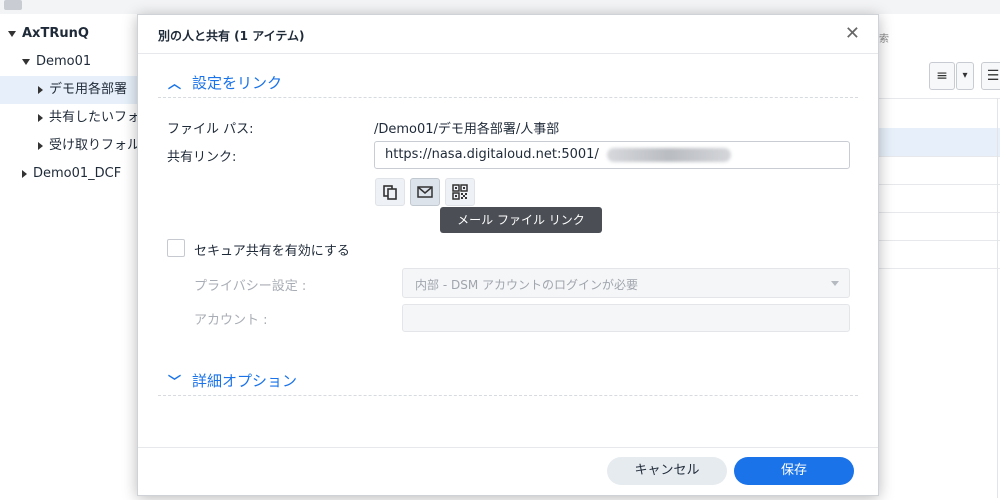 The image size is (1000, 500). Describe the element at coordinates (13, 5) in the screenshot. I see `folder-icon` at that location.